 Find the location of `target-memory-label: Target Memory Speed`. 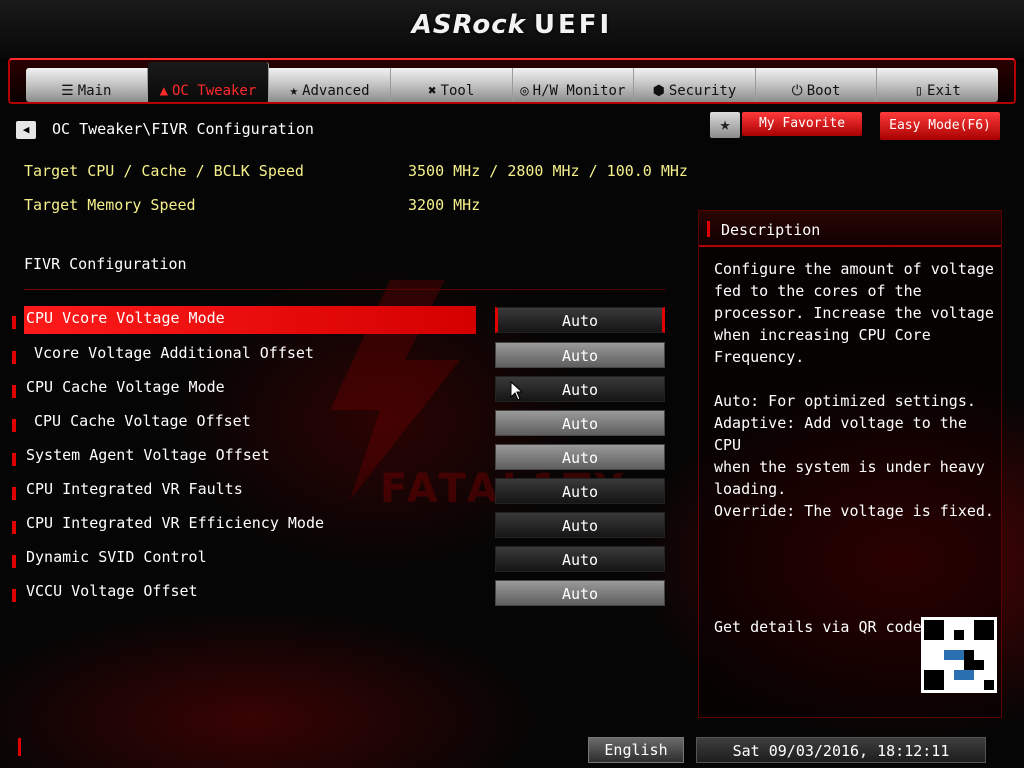

target-memory-label: Target Memory Speed is located at coordinates (110, 205).